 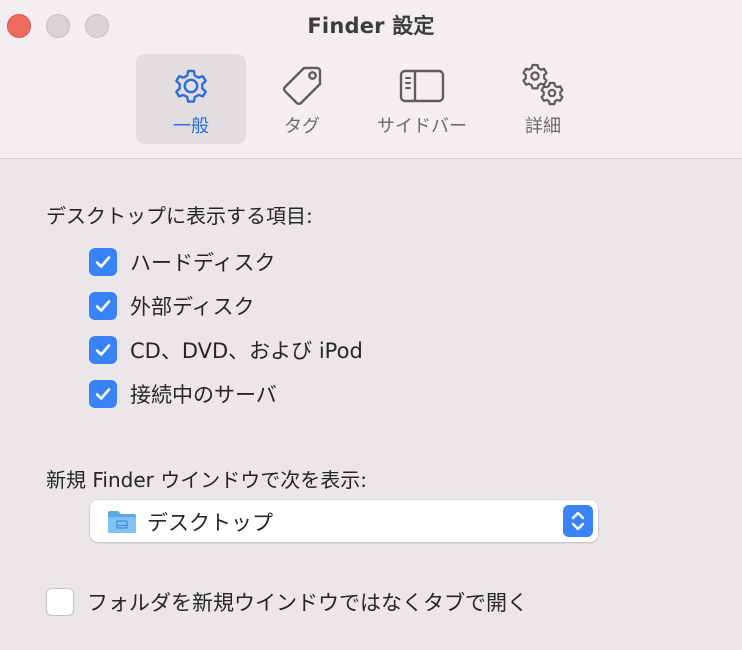 I want to click on tab-sidebar: サイドバー, so click(x=422, y=99).